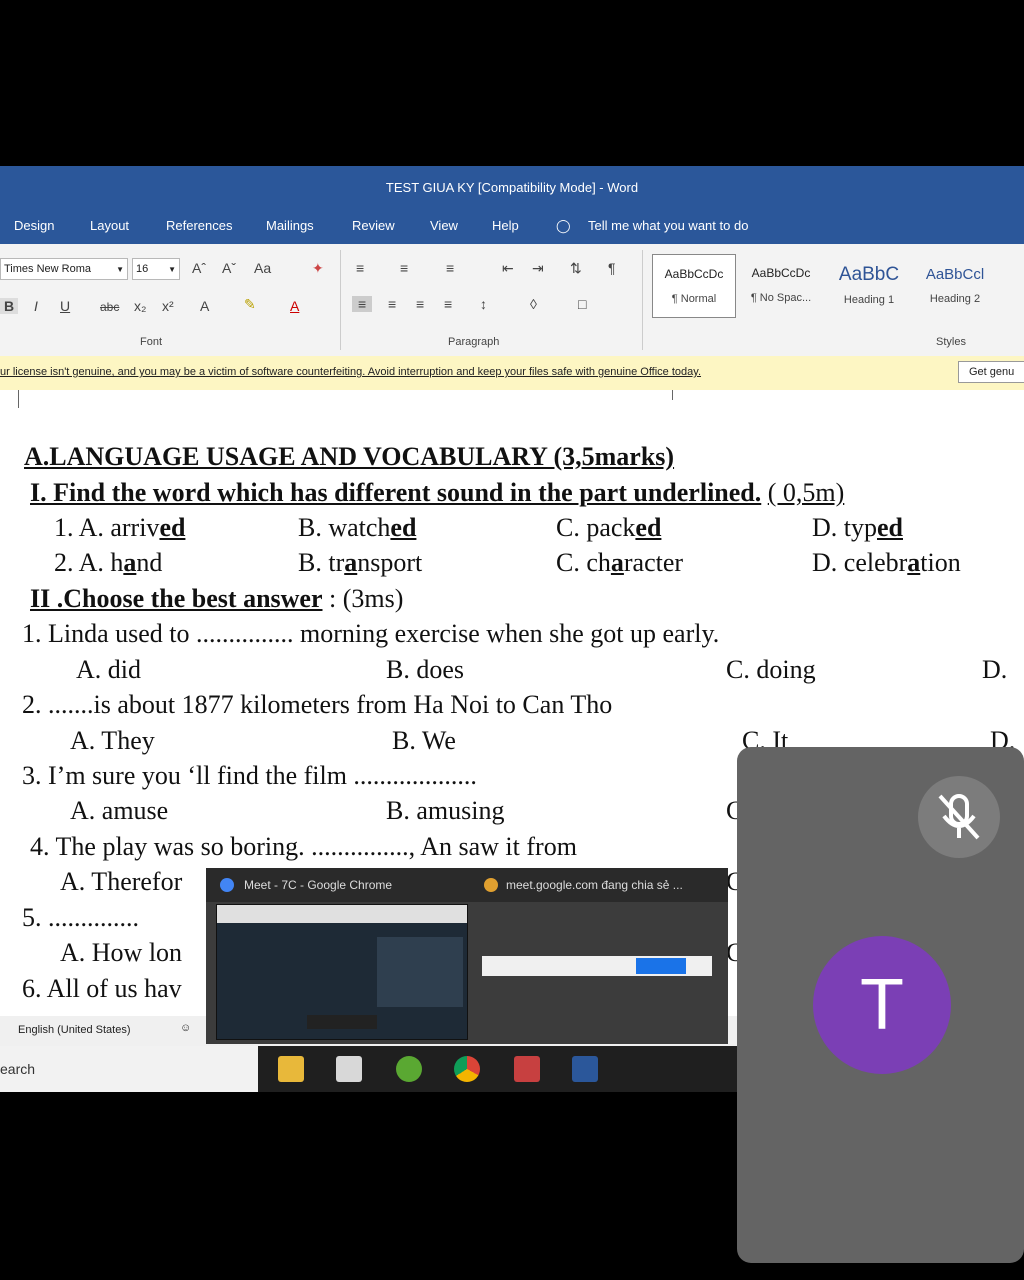 The height and width of the screenshot is (1280, 1024). I want to click on question-2: 2. A. hand, so click(108, 562).